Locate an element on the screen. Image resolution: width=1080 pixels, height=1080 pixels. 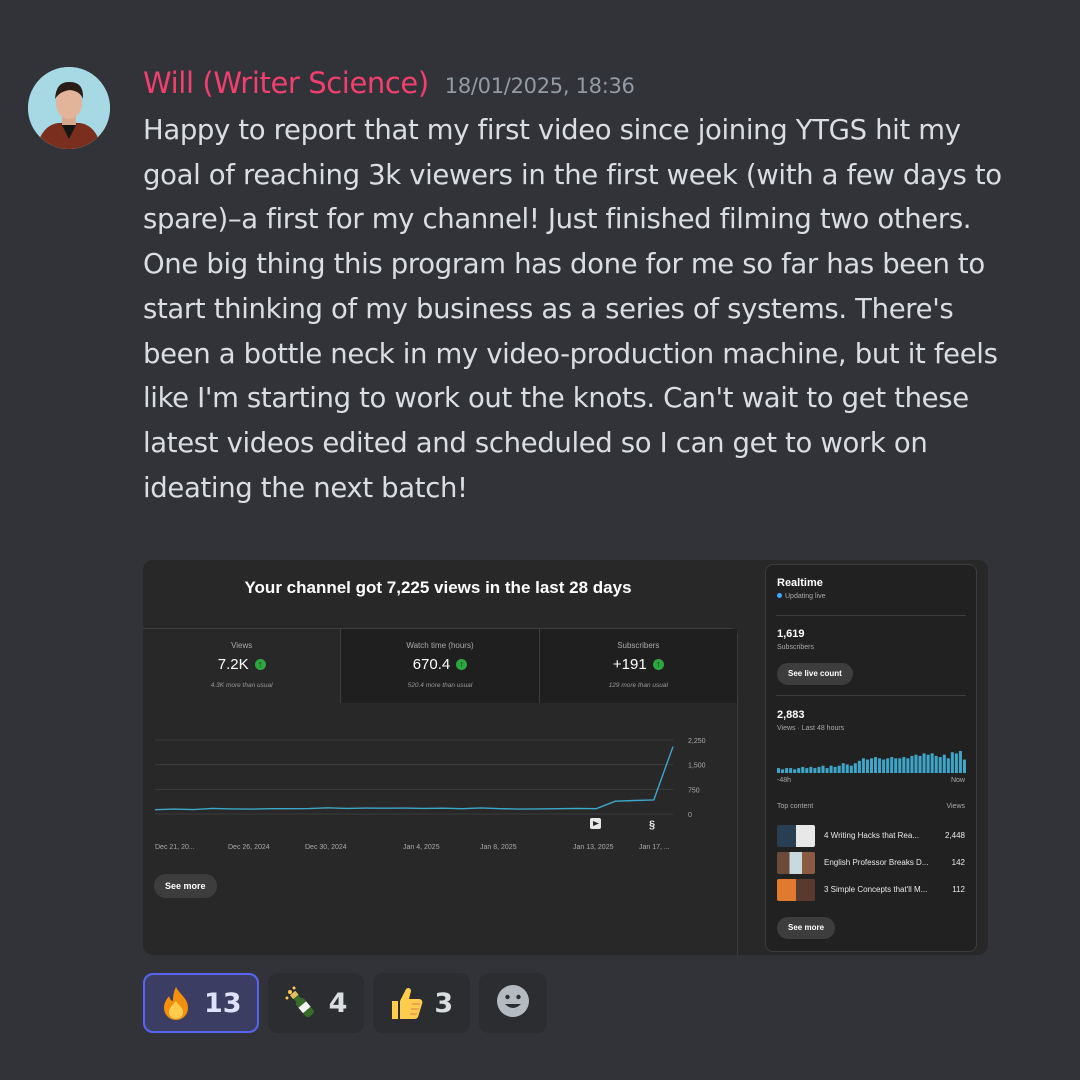
views-48h-label: Views · Last 48 hours is located at coordinates (811, 728).